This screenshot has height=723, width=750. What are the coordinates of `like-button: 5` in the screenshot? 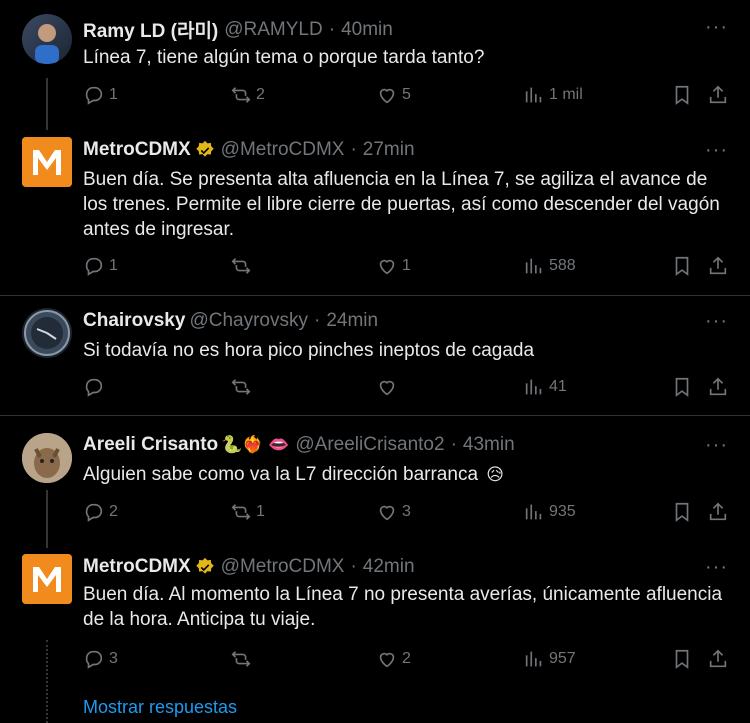 It's located at (393, 95).